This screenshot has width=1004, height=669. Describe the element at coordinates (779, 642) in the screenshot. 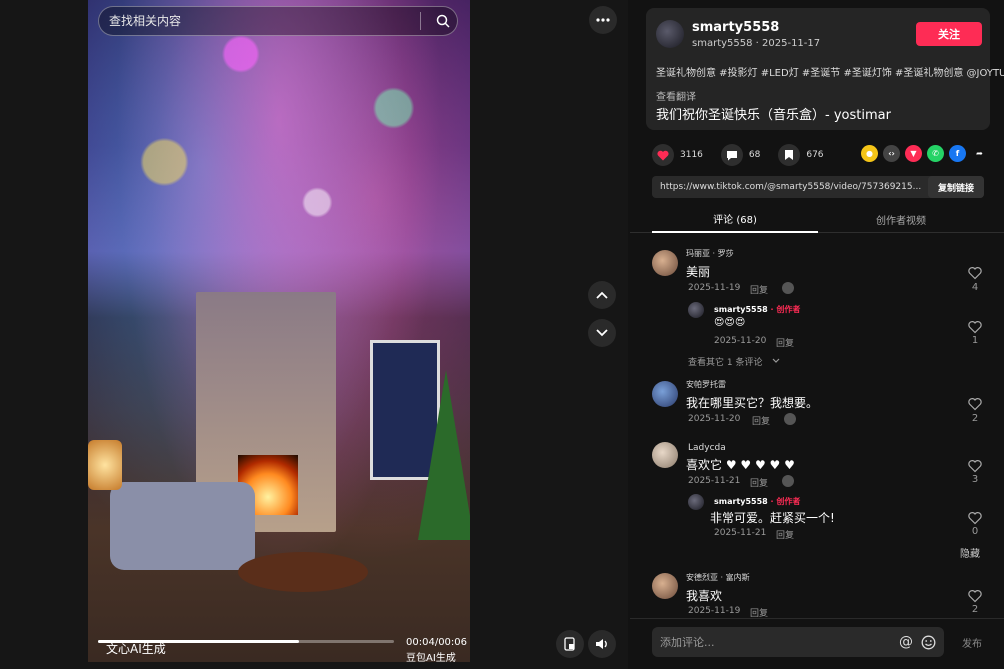

I see `comment-input` at that location.